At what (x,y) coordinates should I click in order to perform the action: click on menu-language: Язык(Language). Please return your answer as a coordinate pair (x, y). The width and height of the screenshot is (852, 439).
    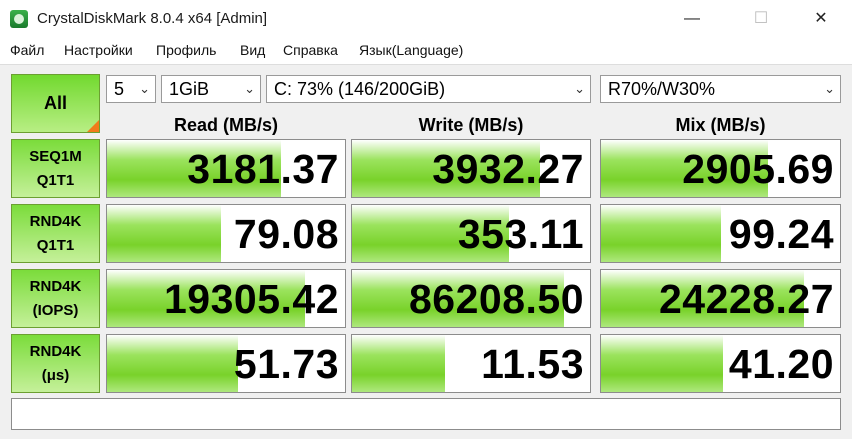
    Looking at the image, I should click on (411, 50).